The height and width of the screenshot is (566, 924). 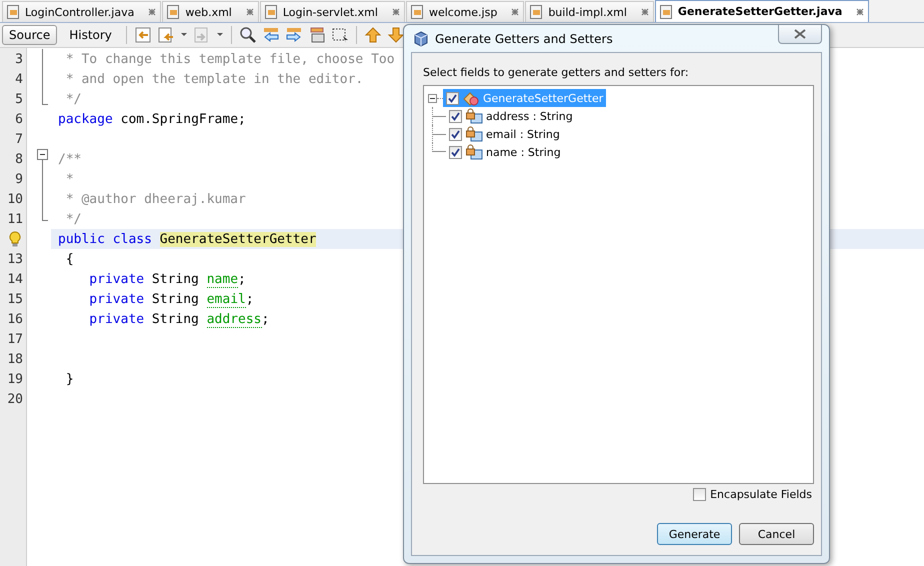 I want to click on line-number: 8, so click(x=19, y=159).